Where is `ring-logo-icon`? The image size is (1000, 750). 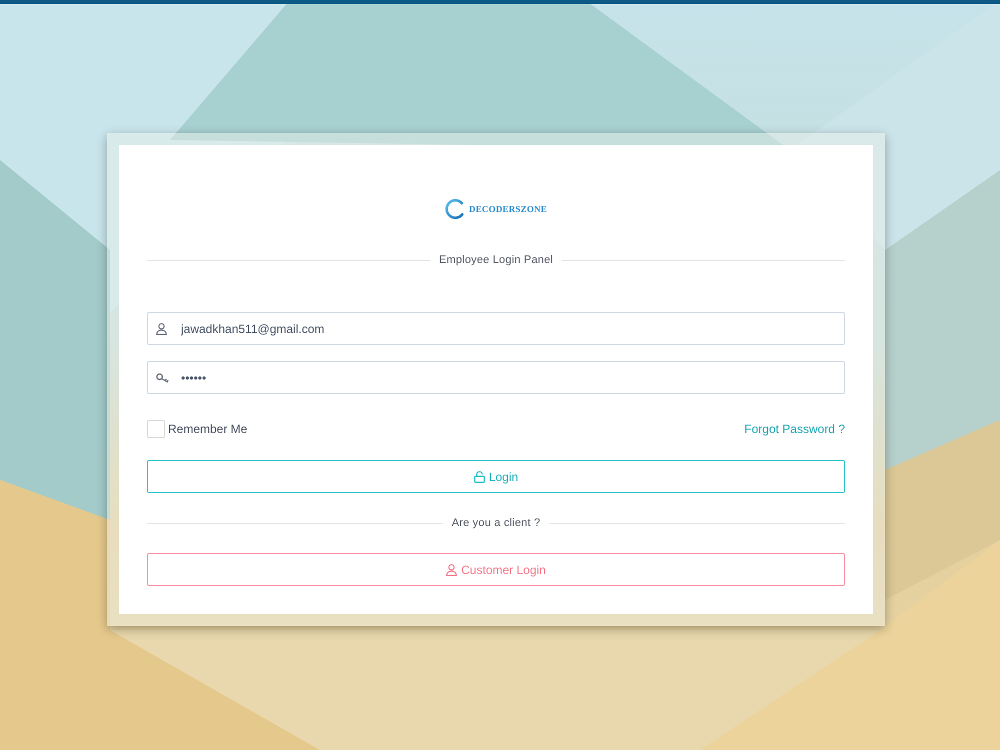
ring-logo-icon is located at coordinates (455, 209).